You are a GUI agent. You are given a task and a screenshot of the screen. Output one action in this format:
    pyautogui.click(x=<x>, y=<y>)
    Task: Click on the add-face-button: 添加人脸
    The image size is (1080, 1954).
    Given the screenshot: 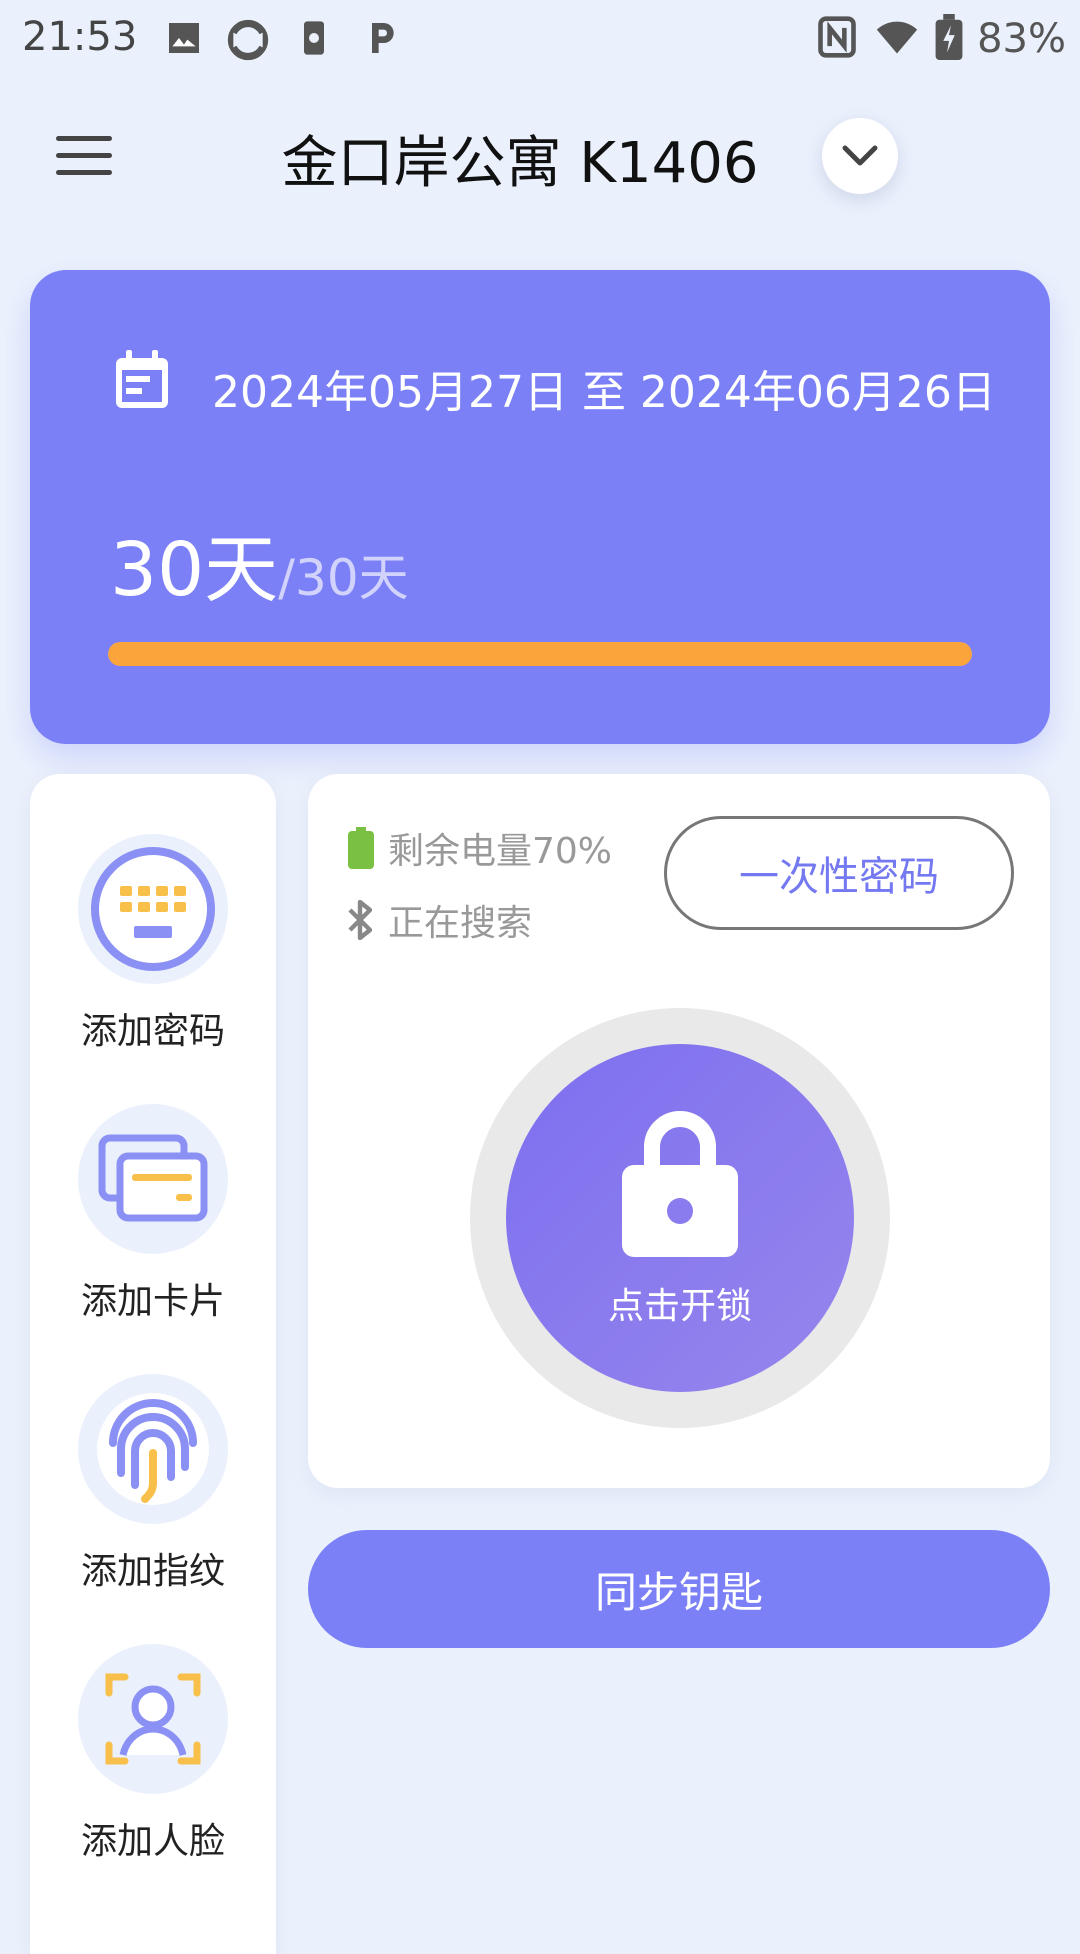 What is the action you would take?
    pyautogui.click(x=153, y=1754)
    